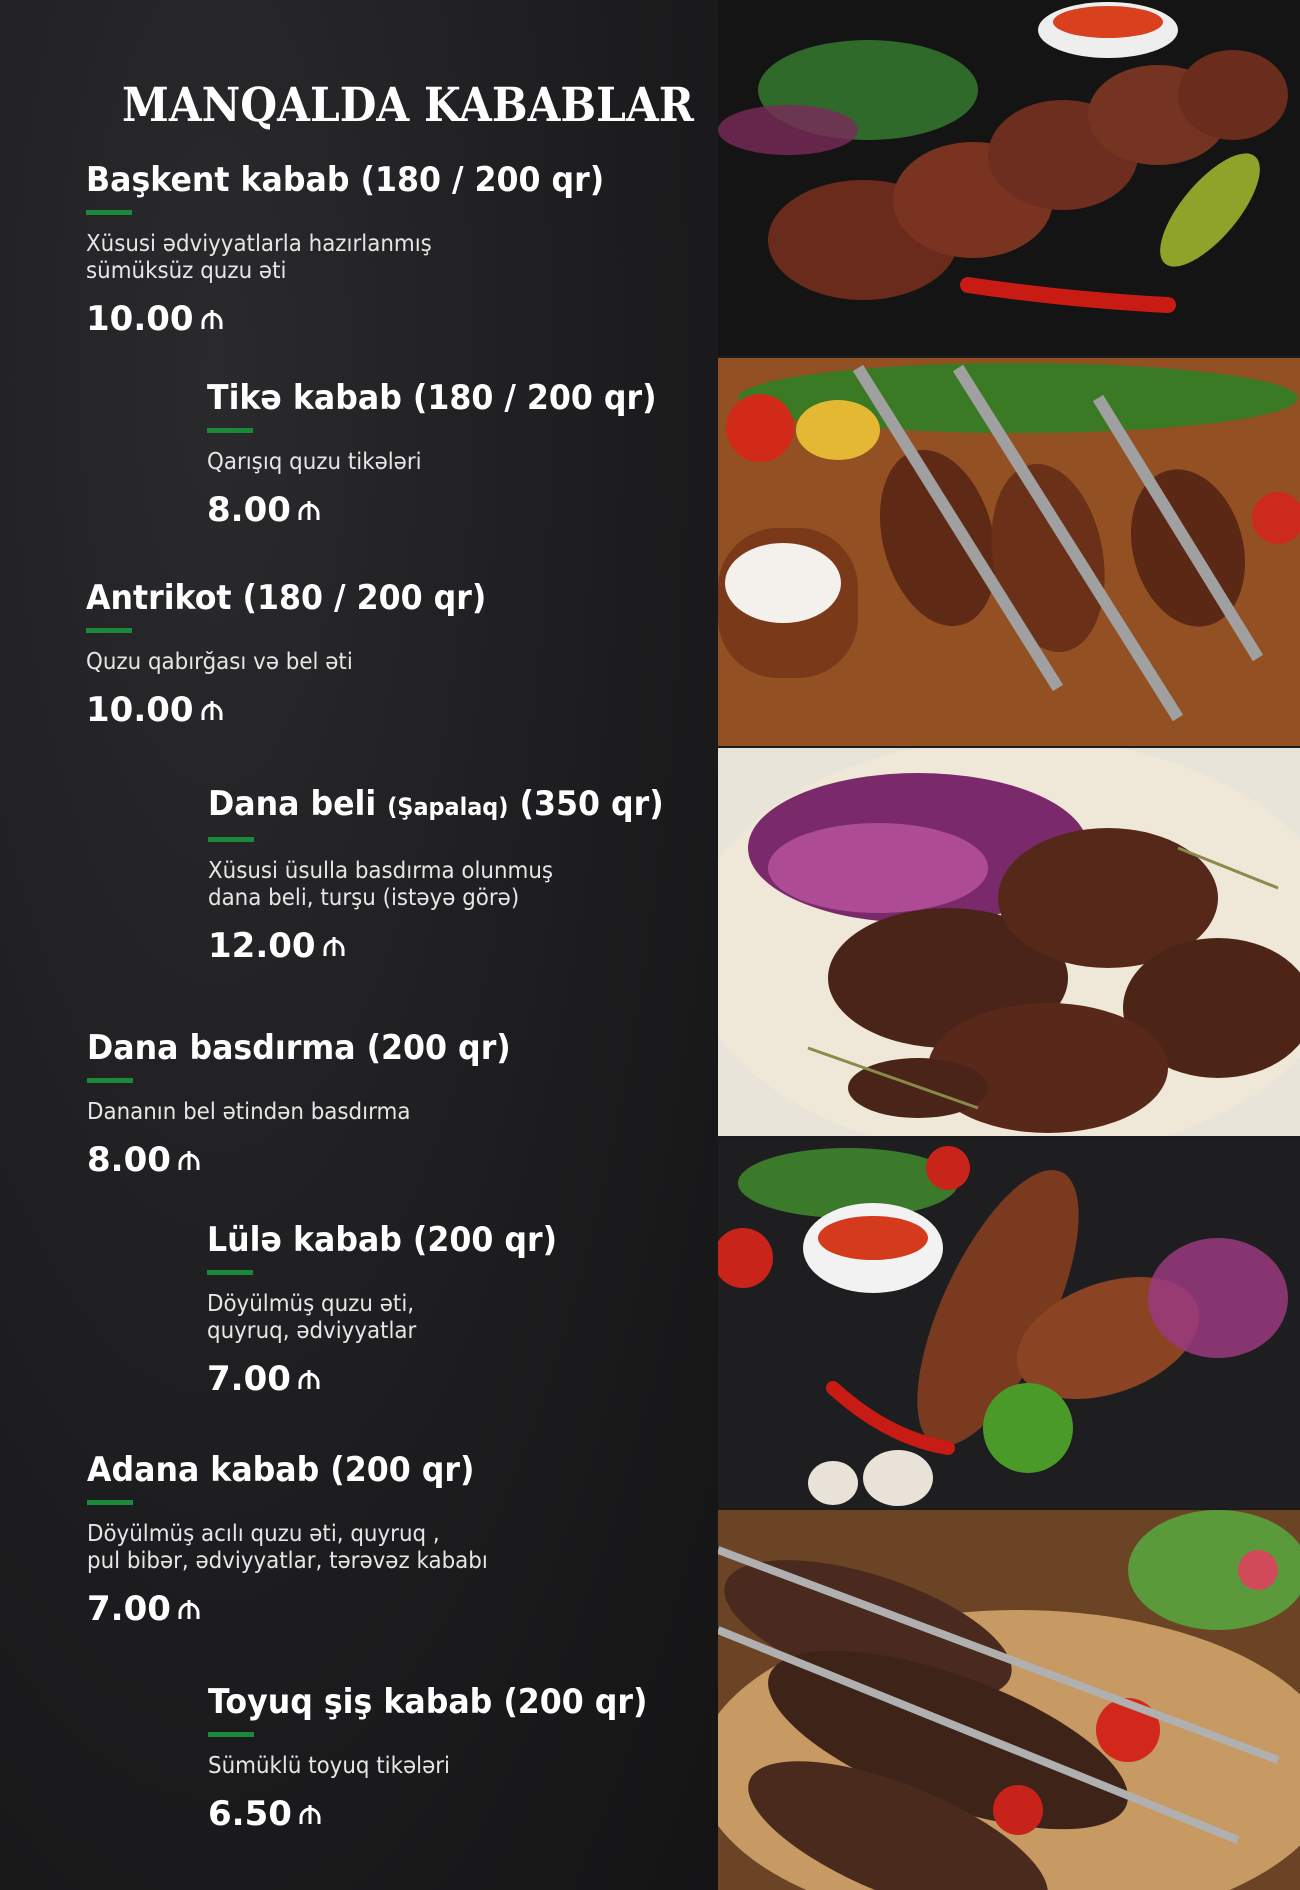  I want to click on menu-title: MANQALDA KABABLAR, so click(408, 105).